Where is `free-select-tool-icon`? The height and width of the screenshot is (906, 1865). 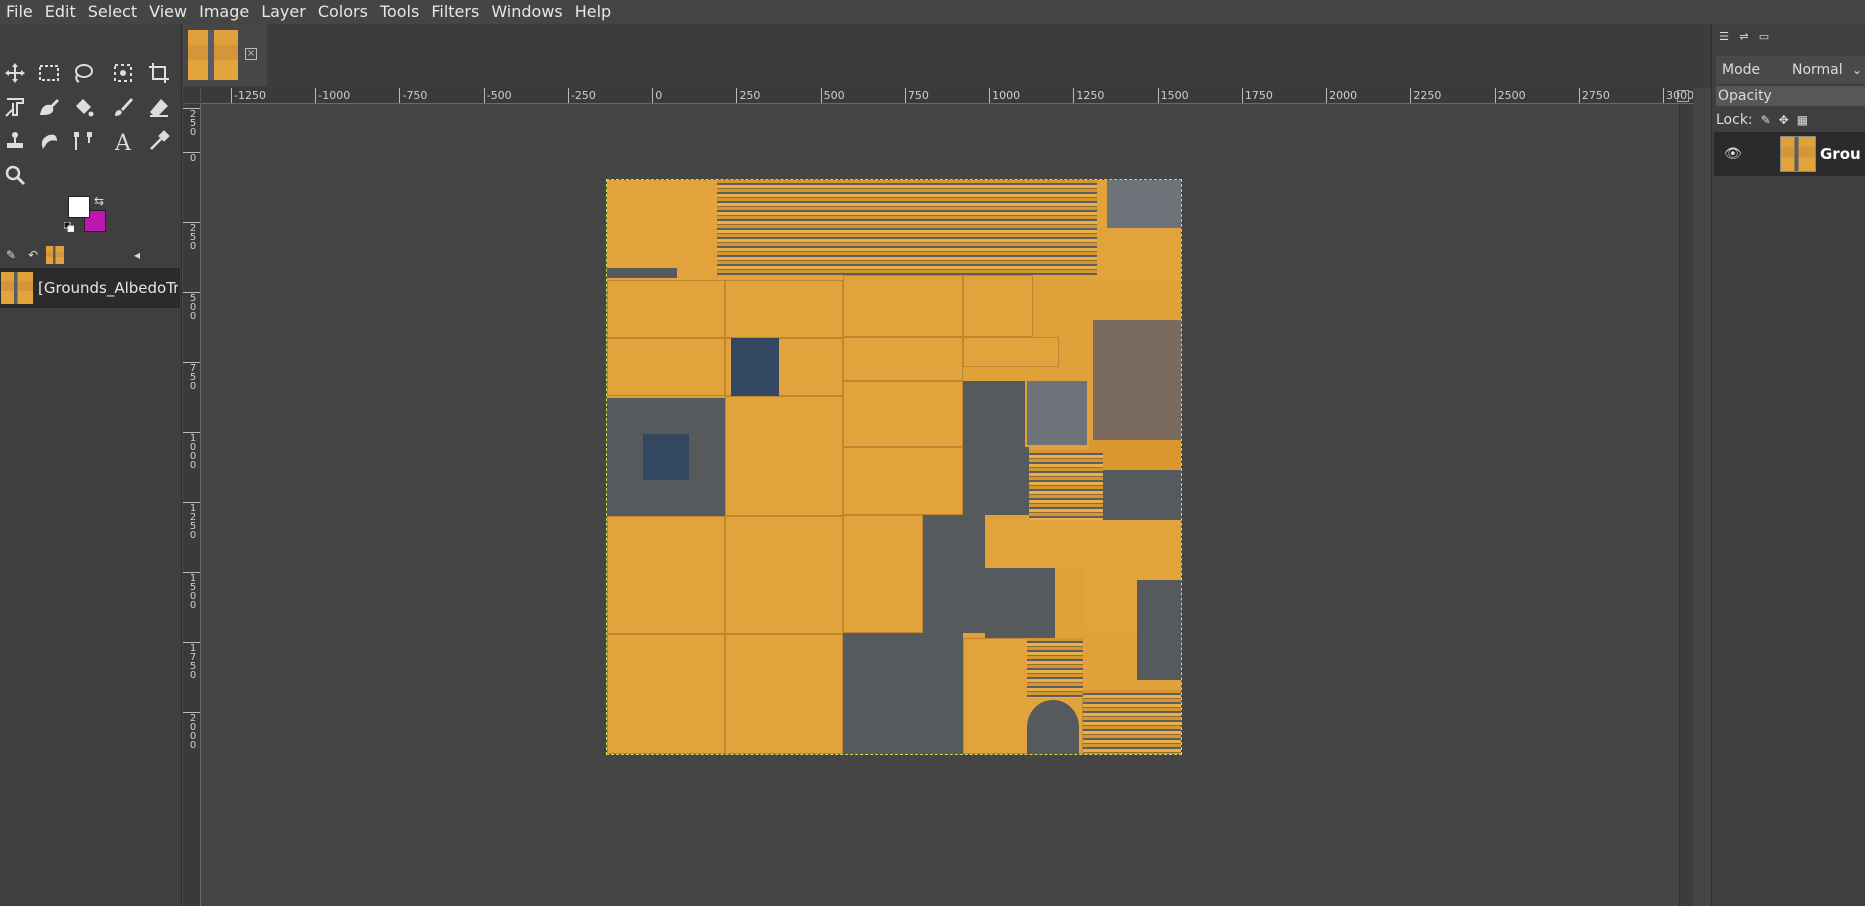 free-select-tool-icon is located at coordinates (83, 73).